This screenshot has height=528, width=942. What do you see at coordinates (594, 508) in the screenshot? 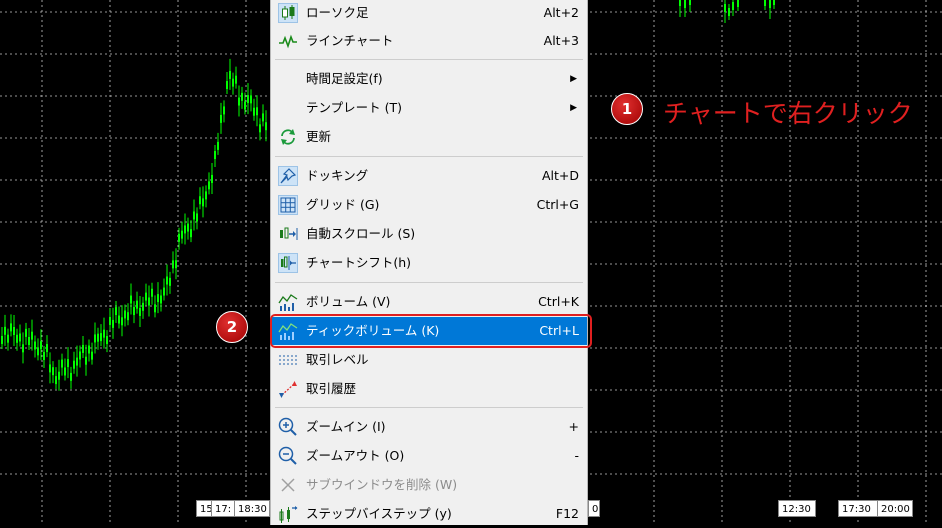
I see `time-label: 0` at bounding box center [594, 508].